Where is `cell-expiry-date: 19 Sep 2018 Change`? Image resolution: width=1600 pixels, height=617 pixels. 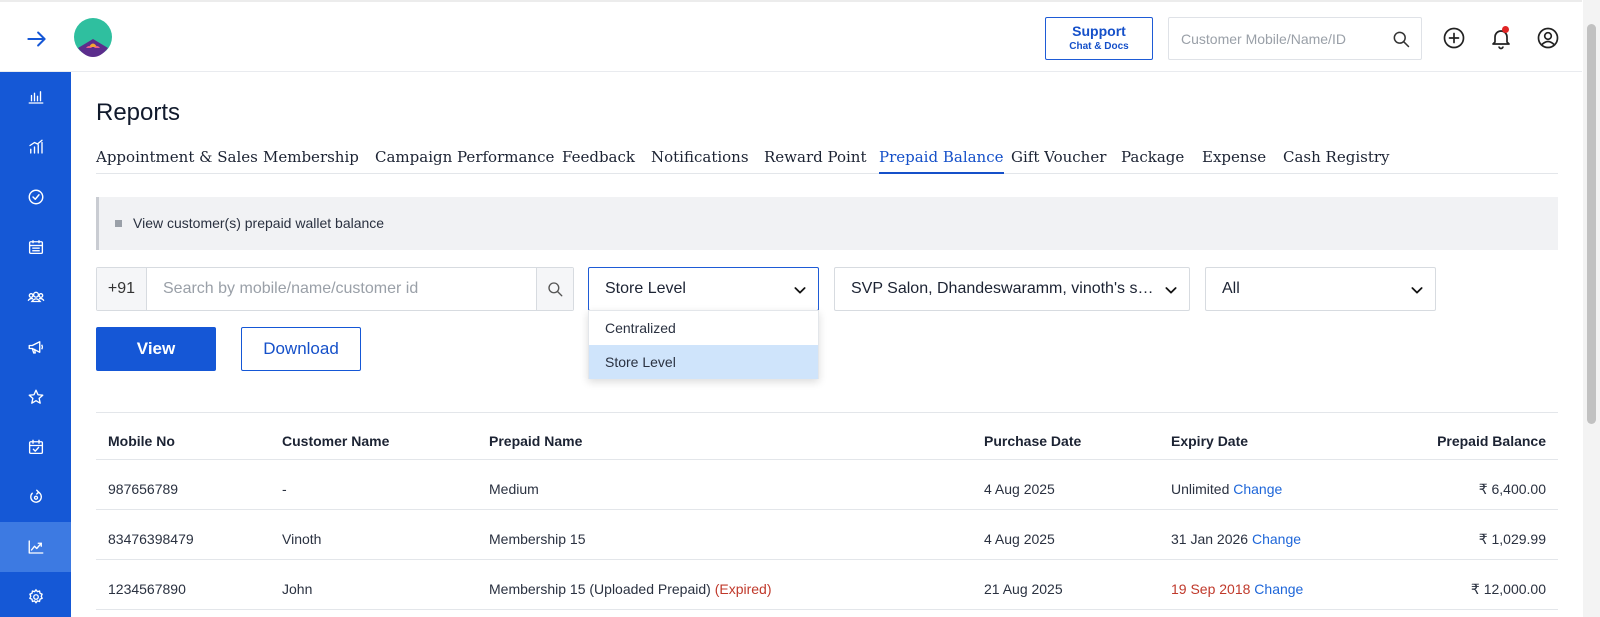 cell-expiry-date: 19 Sep 2018 Change is located at coordinates (1237, 589).